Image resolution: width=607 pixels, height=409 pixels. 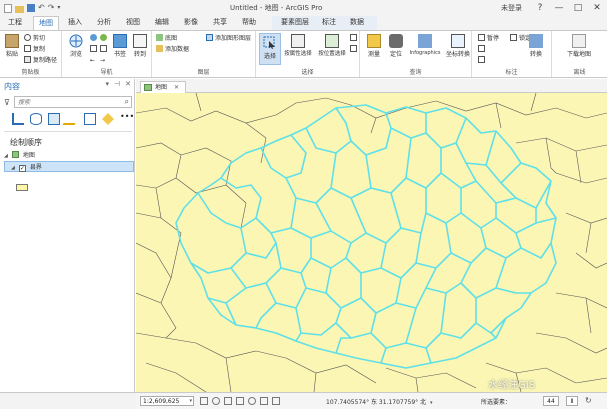 What do you see at coordinates (597, 8) in the screenshot?
I see `close-button: ✕` at bounding box center [597, 8].